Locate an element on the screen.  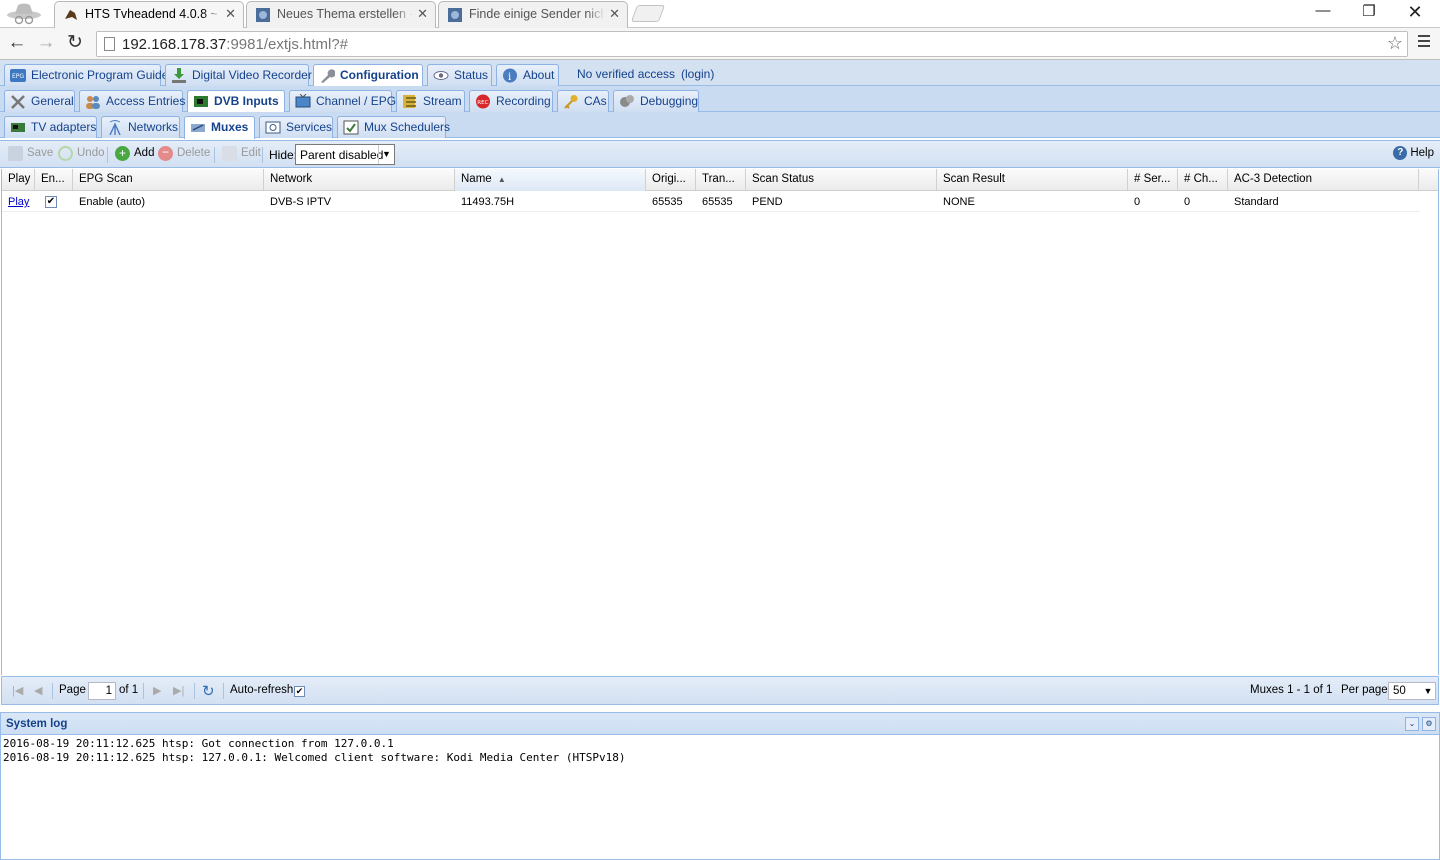
tab-label: Electronic Program Guide is located at coordinates (100, 75).